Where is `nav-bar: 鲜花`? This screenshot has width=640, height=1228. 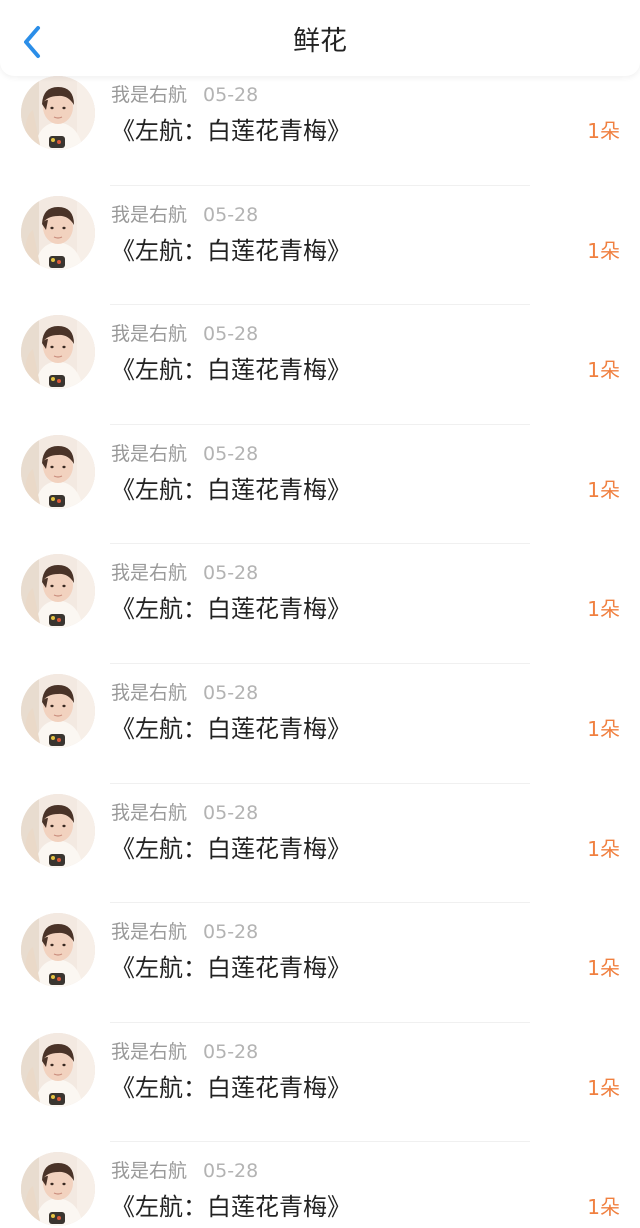 nav-bar: 鲜花 is located at coordinates (320, 38).